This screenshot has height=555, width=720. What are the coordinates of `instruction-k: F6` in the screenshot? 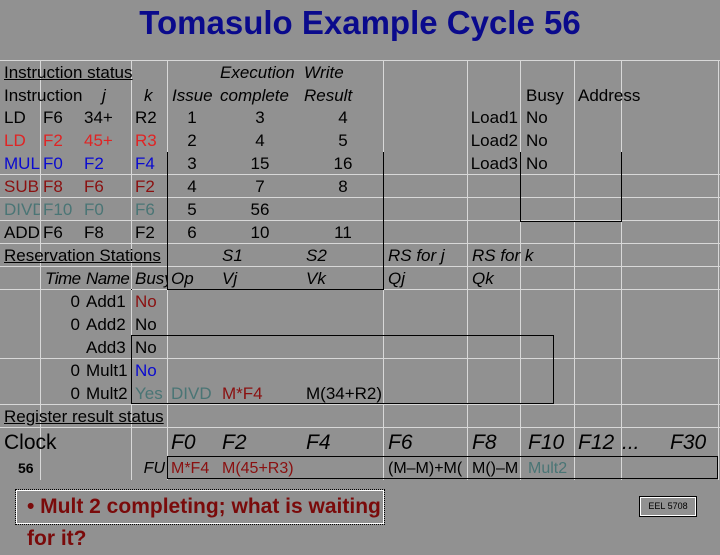 It's located at (145, 209).